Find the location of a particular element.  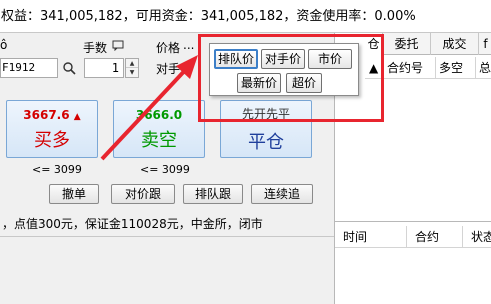

buy-long-label: 买多 is located at coordinates (52, 140).